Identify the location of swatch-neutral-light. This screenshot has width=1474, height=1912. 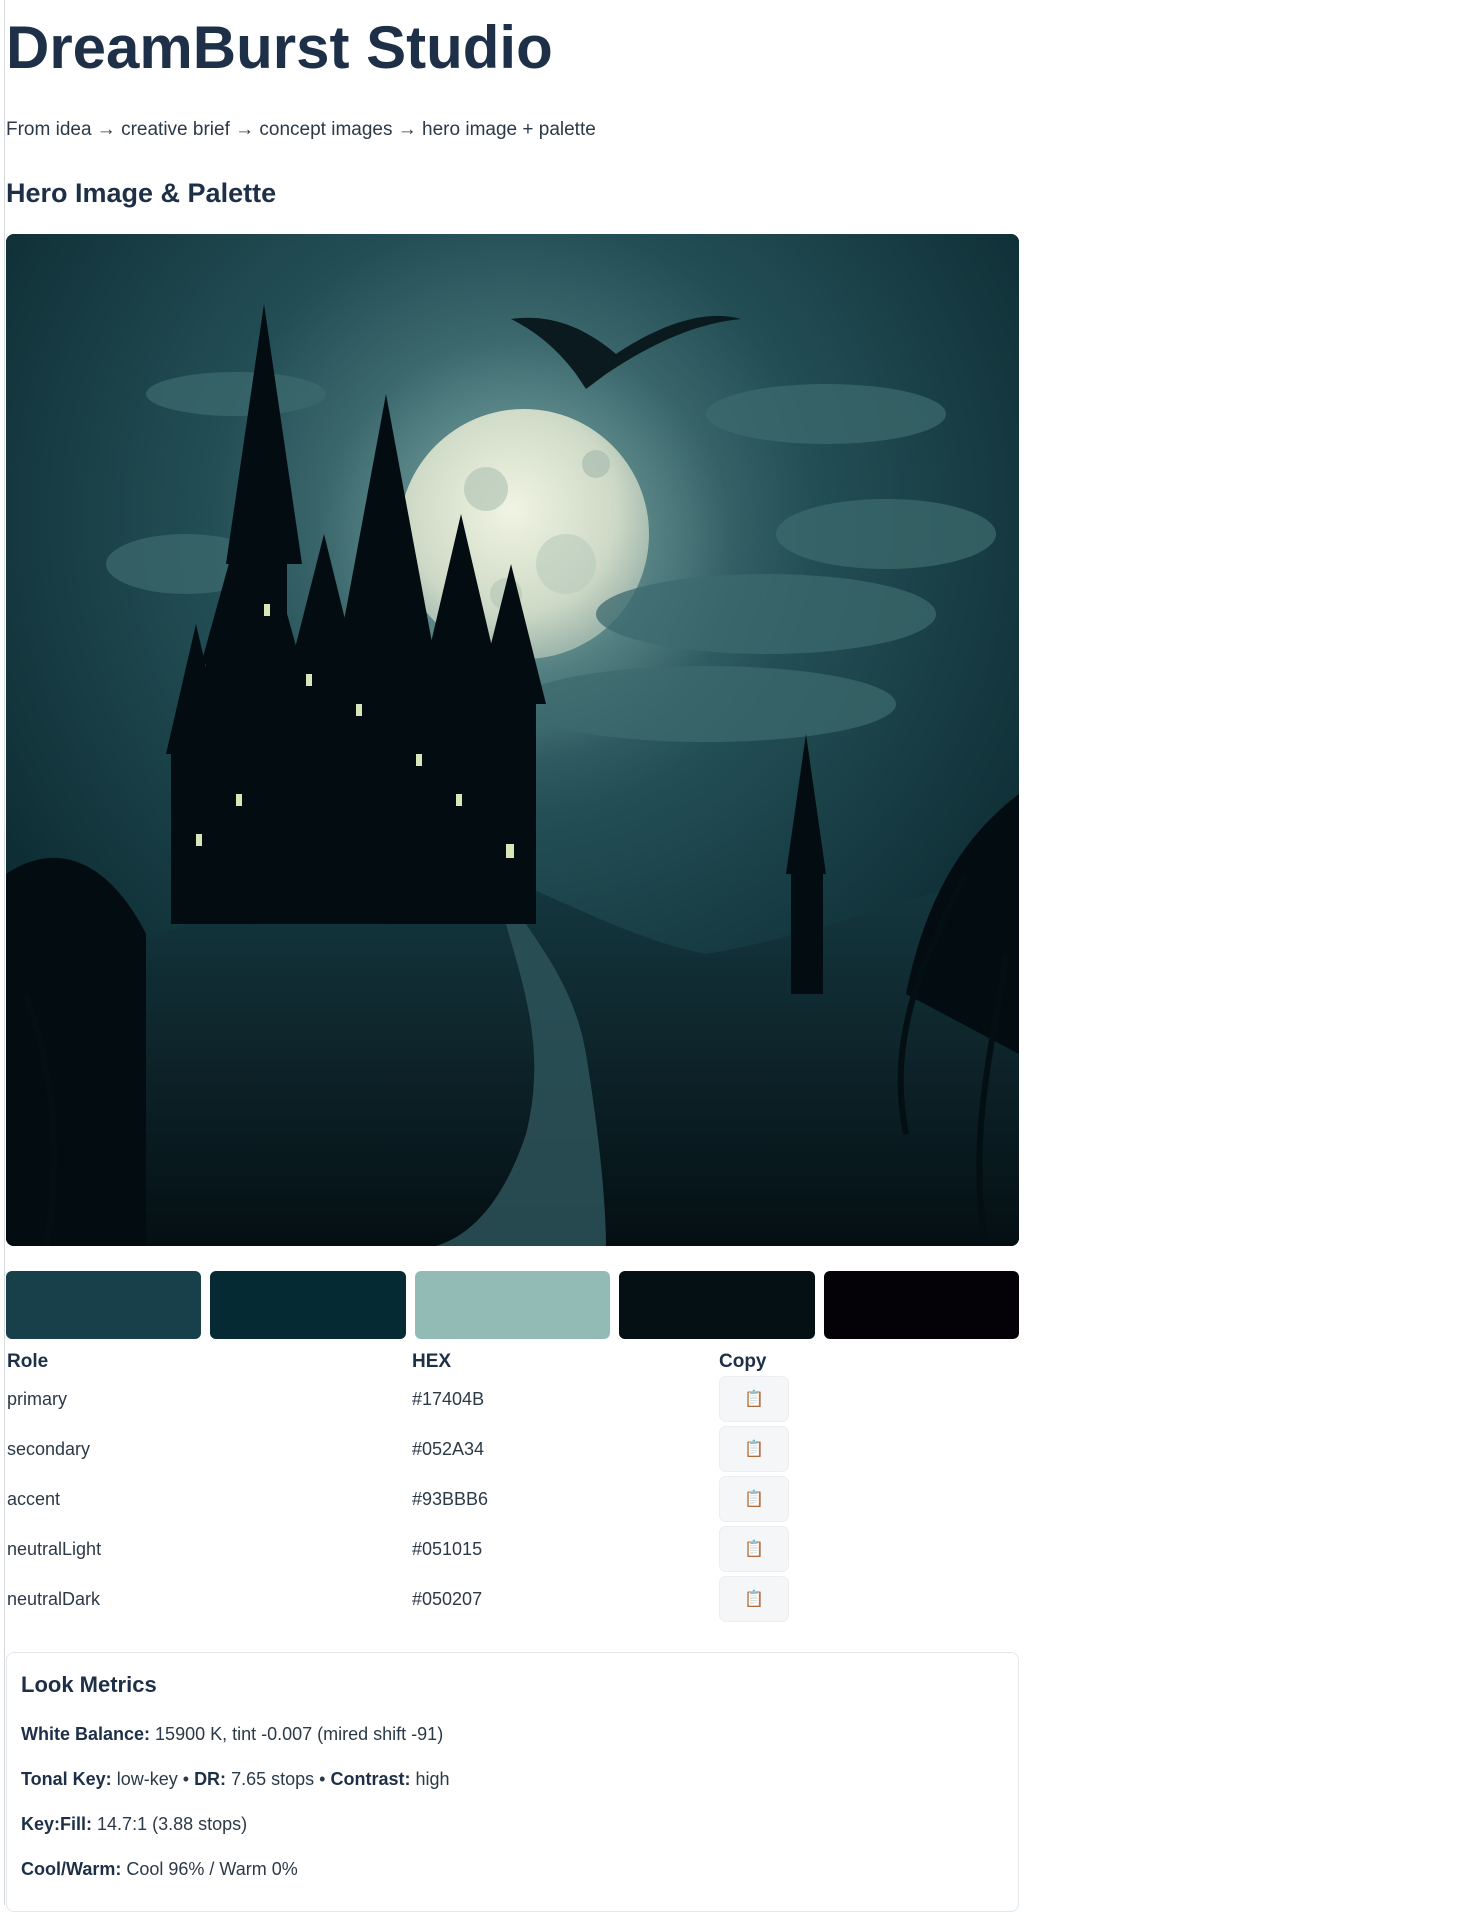
(717, 1305).